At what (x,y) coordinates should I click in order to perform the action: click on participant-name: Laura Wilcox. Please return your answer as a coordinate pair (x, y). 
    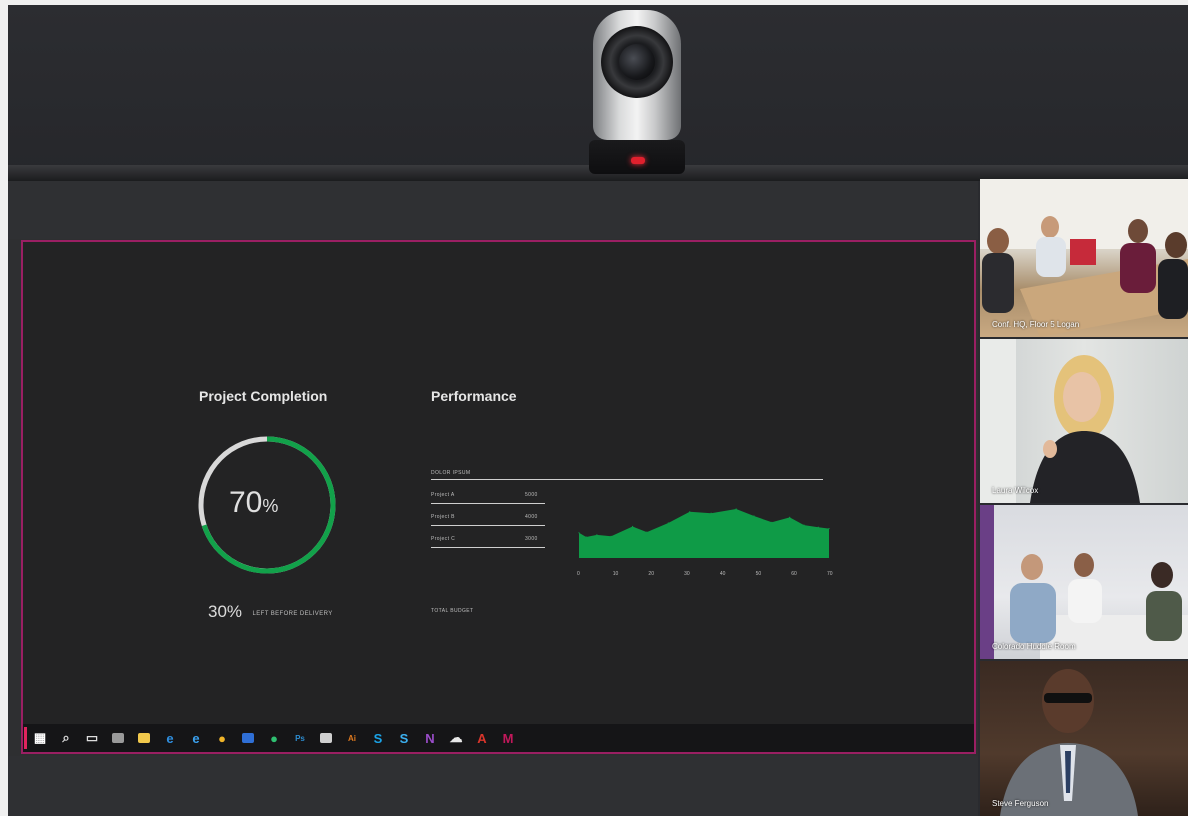
    Looking at the image, I should click on (1015, 490).